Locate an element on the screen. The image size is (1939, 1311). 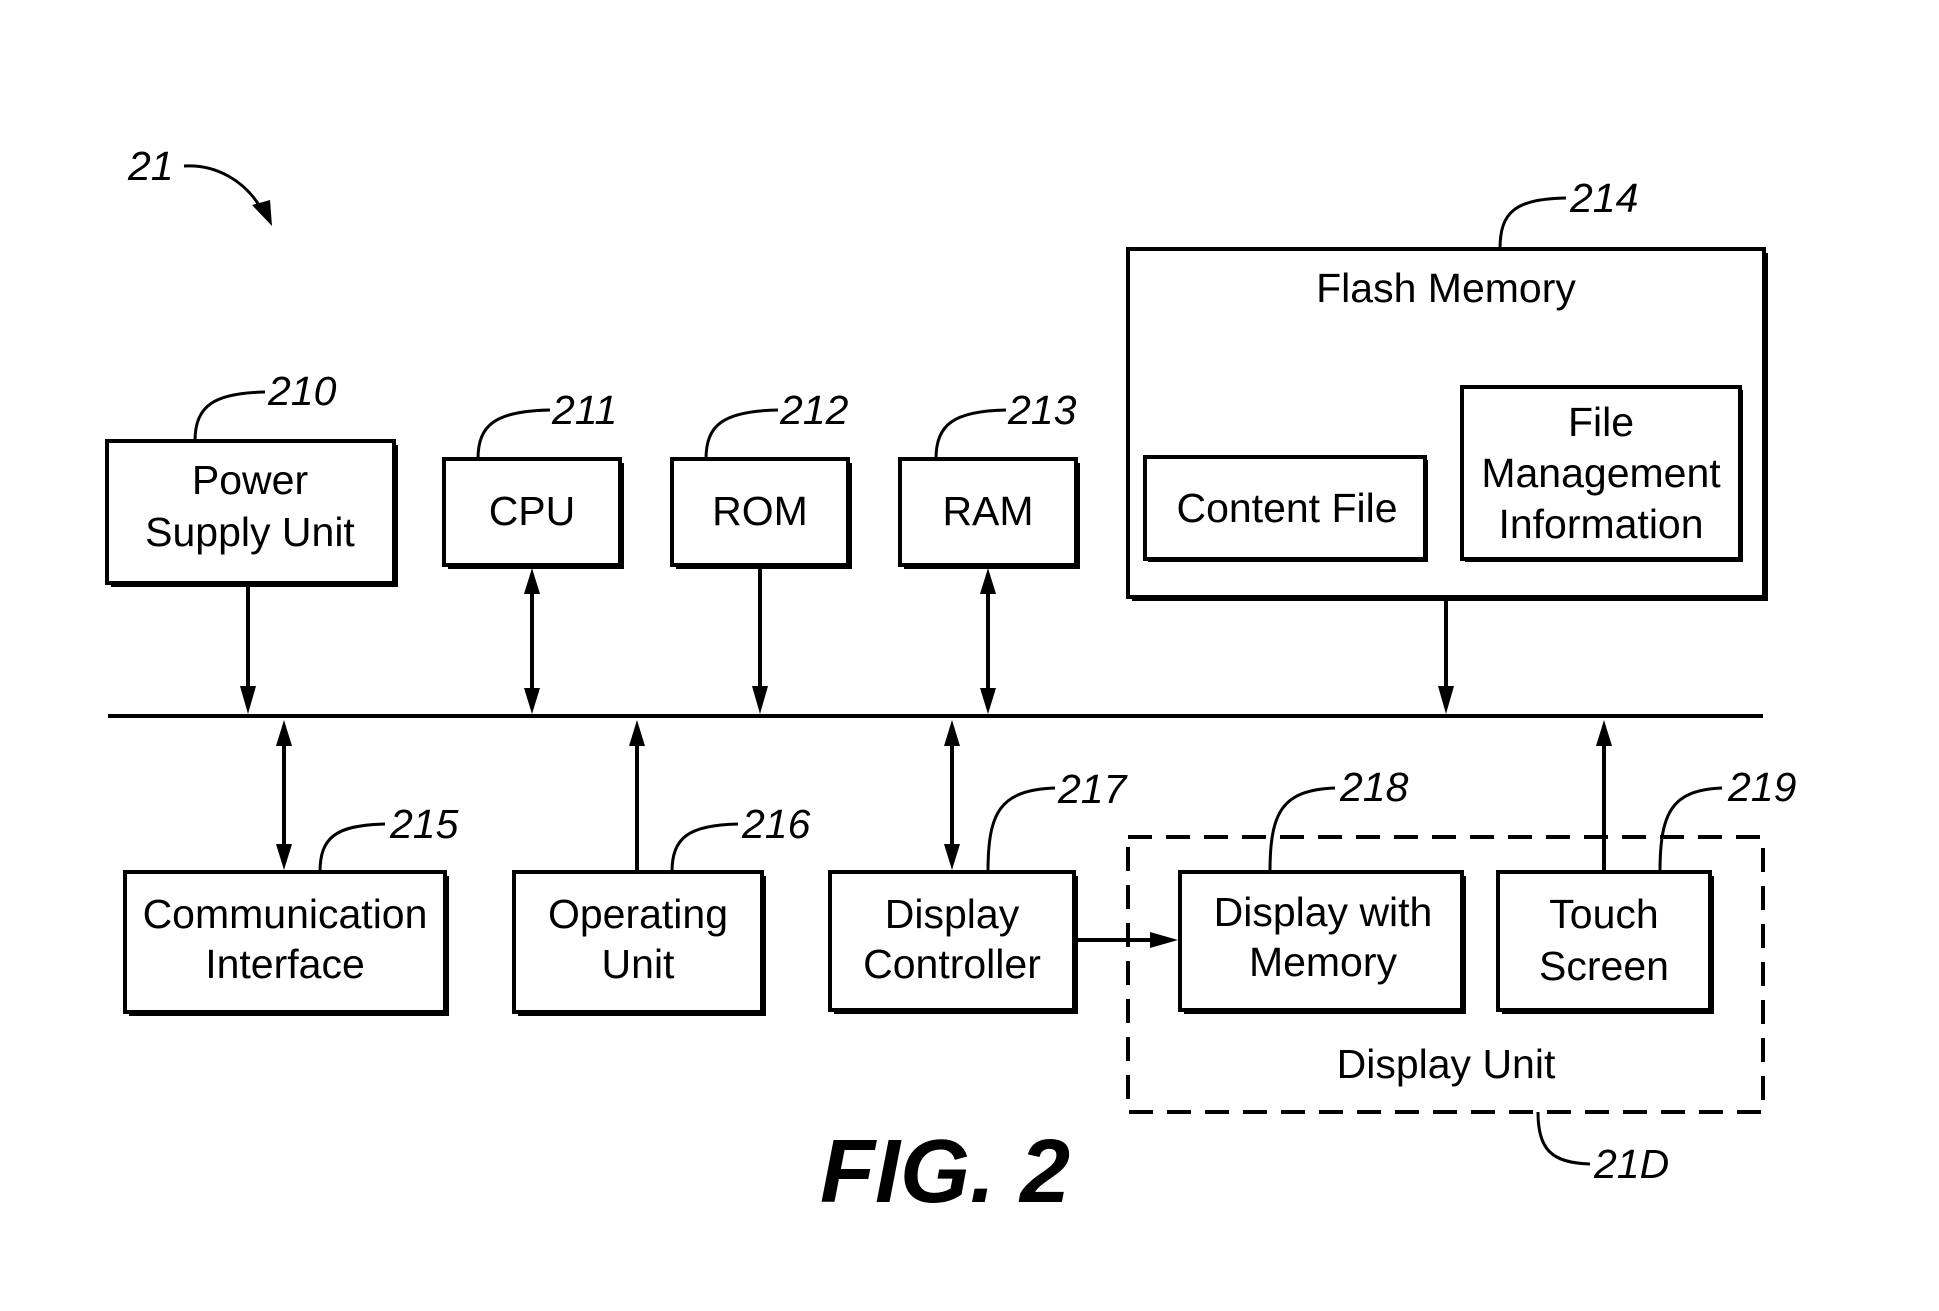
ram-label: RAM is located at coordinates (987, 511).